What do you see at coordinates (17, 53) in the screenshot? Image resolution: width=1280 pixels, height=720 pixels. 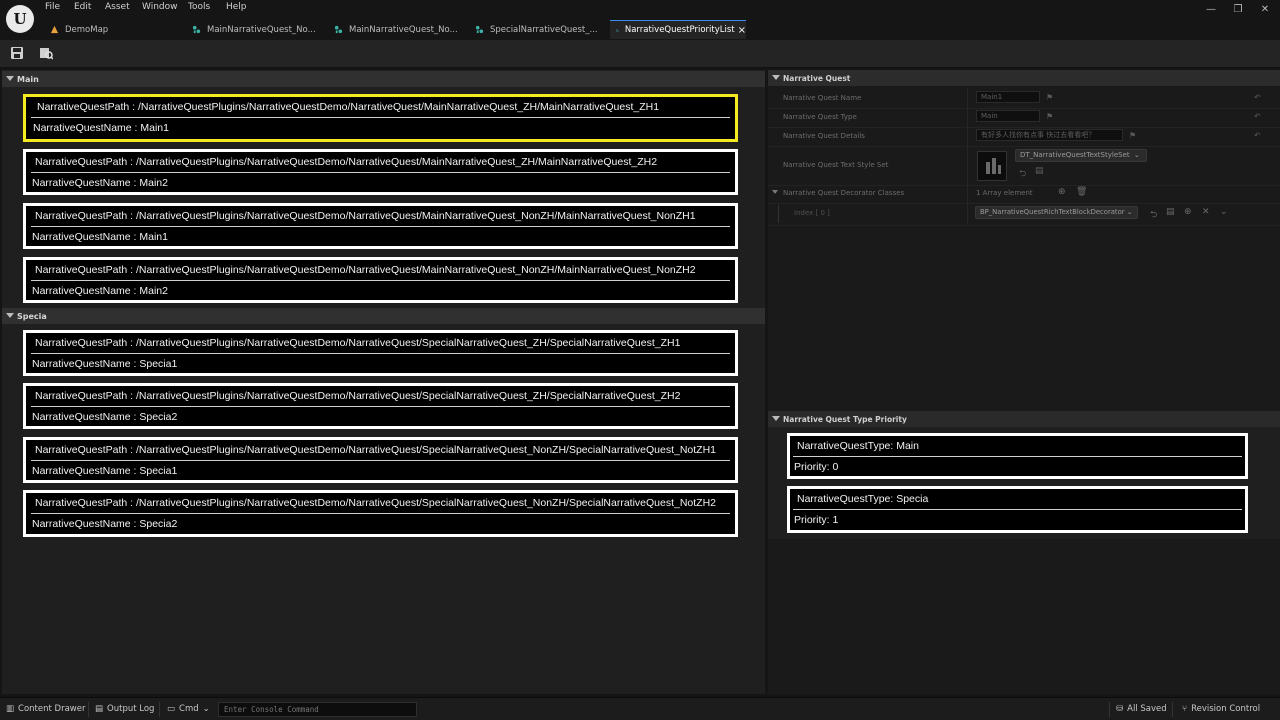 I see `save-icon` at bounding box center [17, 53].